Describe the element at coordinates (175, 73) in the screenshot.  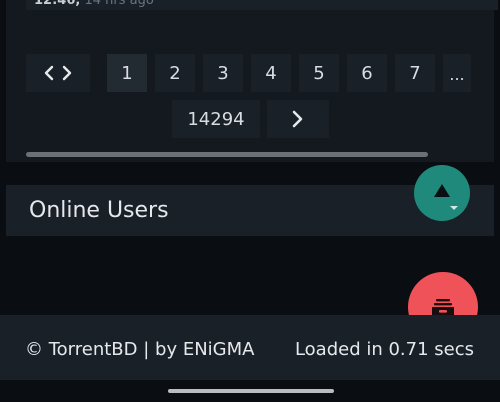
I see `page-button-2: 2` at that location.